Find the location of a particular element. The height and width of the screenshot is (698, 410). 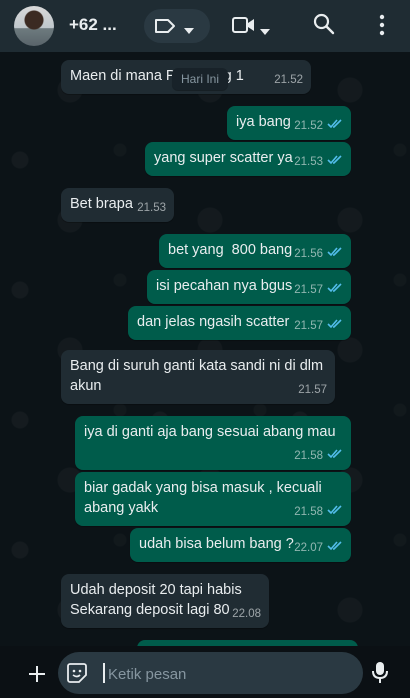

message-bubble: udah bisa belum bang ? 22.07 is located at coordinates (240, 545).